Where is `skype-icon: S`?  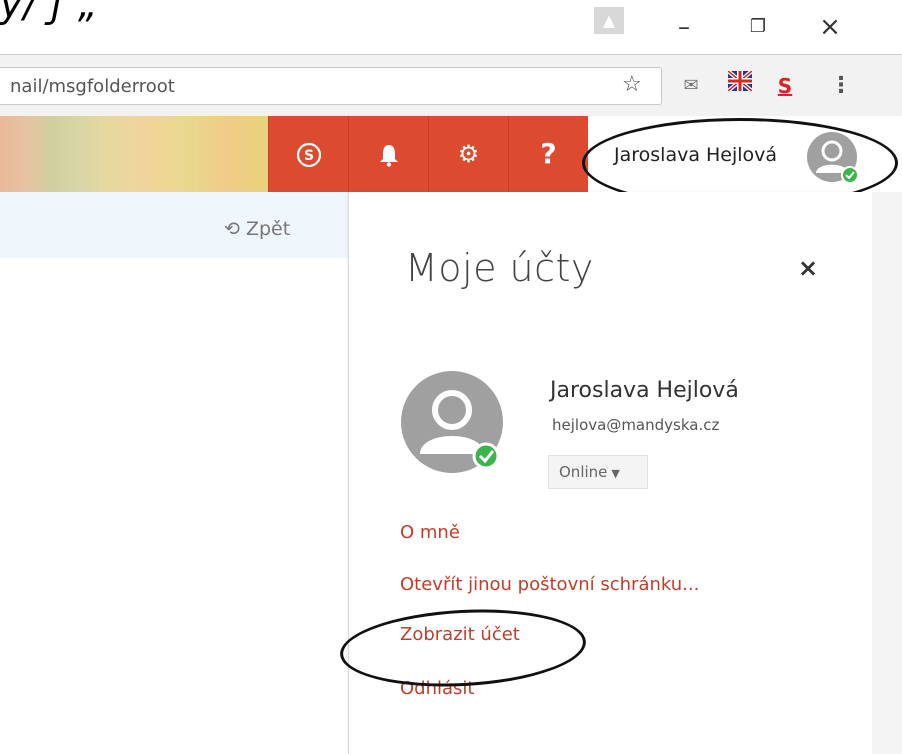
skype-icon: S is located at coordinates (308, 155).